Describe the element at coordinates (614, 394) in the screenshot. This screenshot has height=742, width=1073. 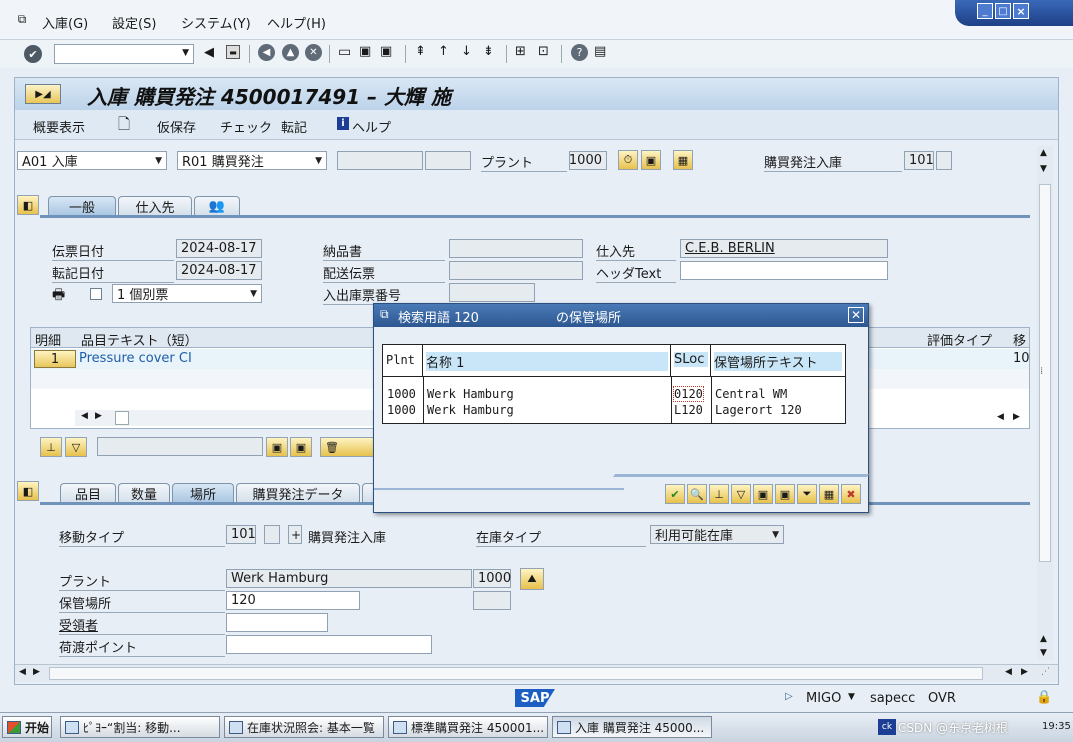
I see `result-row: 1000 Werk Hamburg 0120 Central WM` at that location.